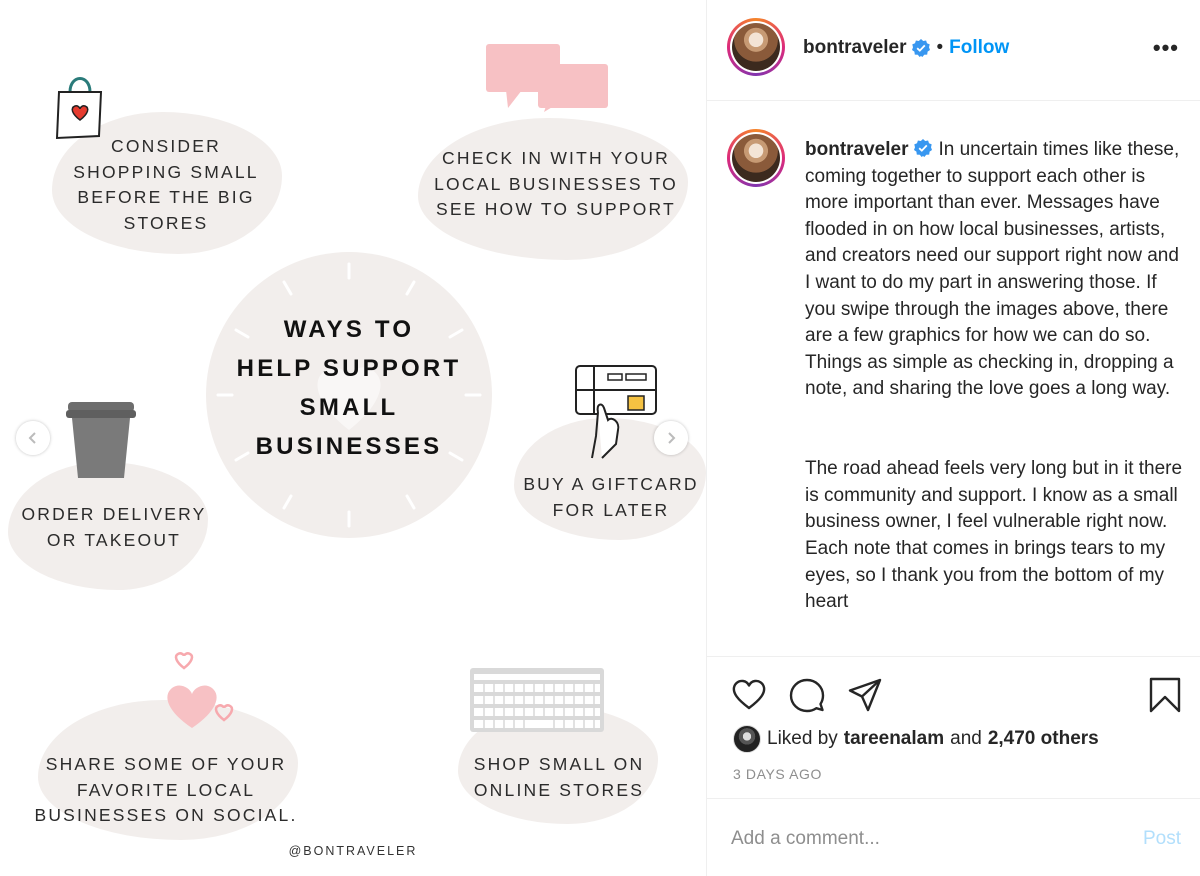 Image resolution: width=1200 pixels, height=876 pixels. What do you see at coordinates (547, 78) in the screenshot?
I see `chat-bubbles-icon` at bounding box center [547, 78].